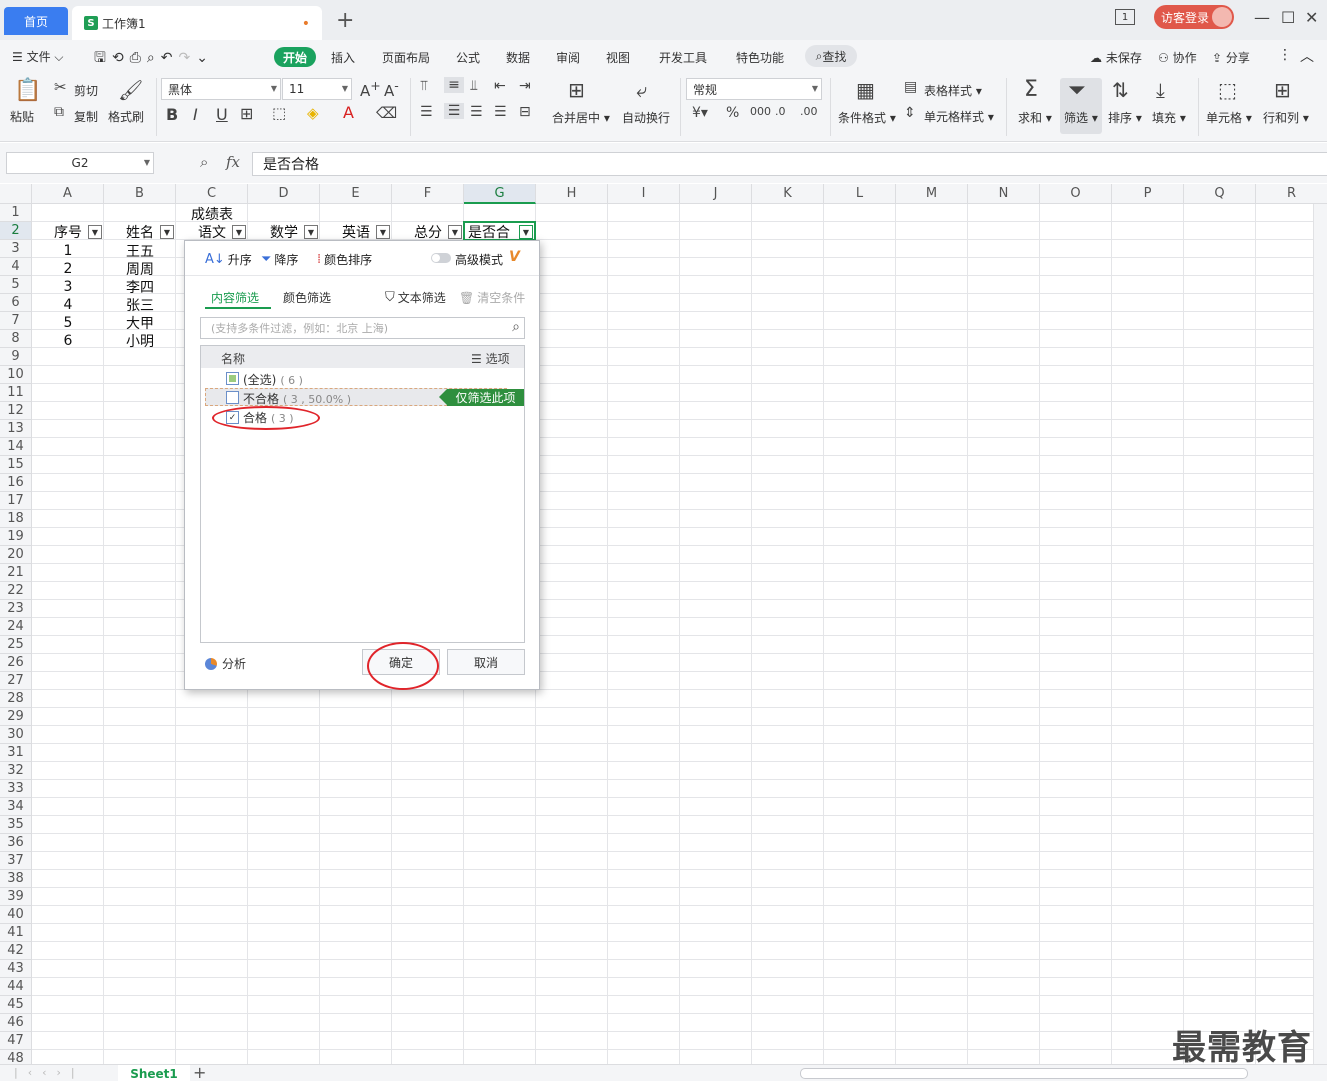 Image resolution: width=1327 pixels, height=1082 pixels. I want to click on cell-a8: 6, so click(68, 341).